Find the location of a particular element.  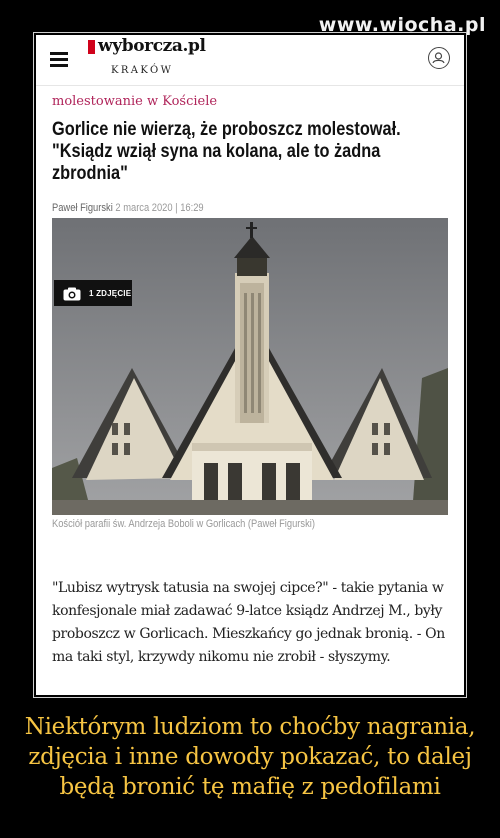

photo-count-label: 1 ZDJĘCIE is located at coordinates (110, 293).